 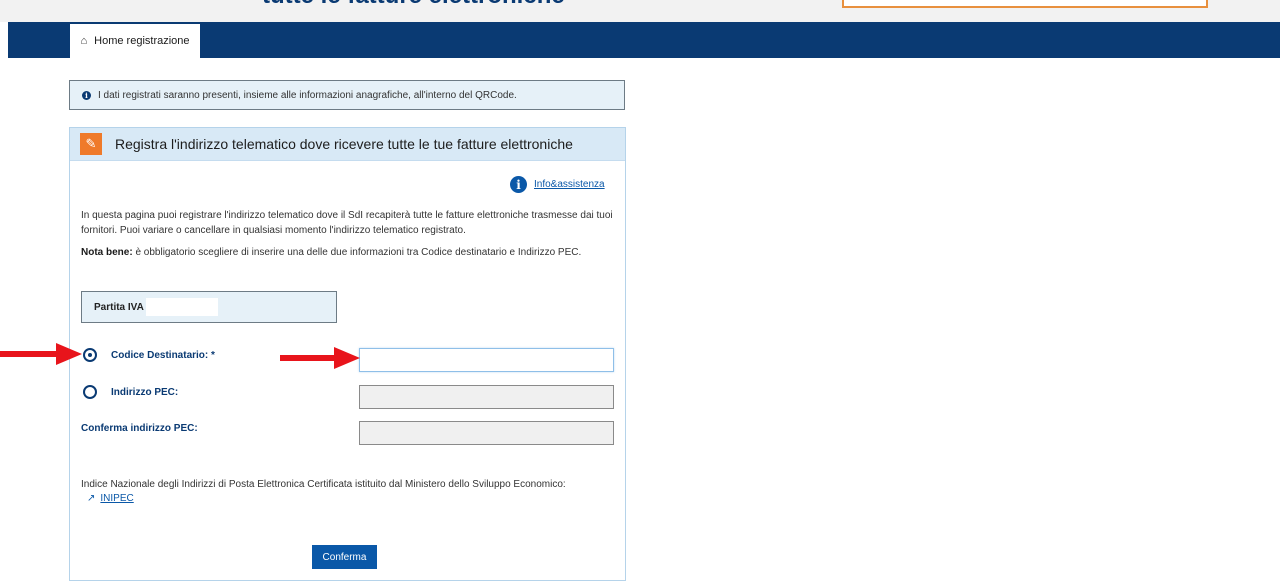 I want to click on nav-bar: ⌂ Home registrazione, so click(x=644, y=40).